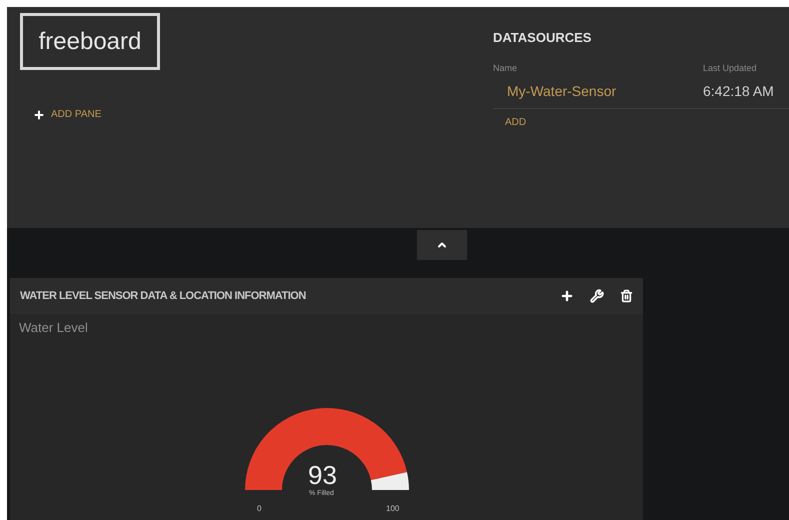 The height and width of the screenshot is (520, 789). I want to click on gauge-value: 93, so click(322, 475).